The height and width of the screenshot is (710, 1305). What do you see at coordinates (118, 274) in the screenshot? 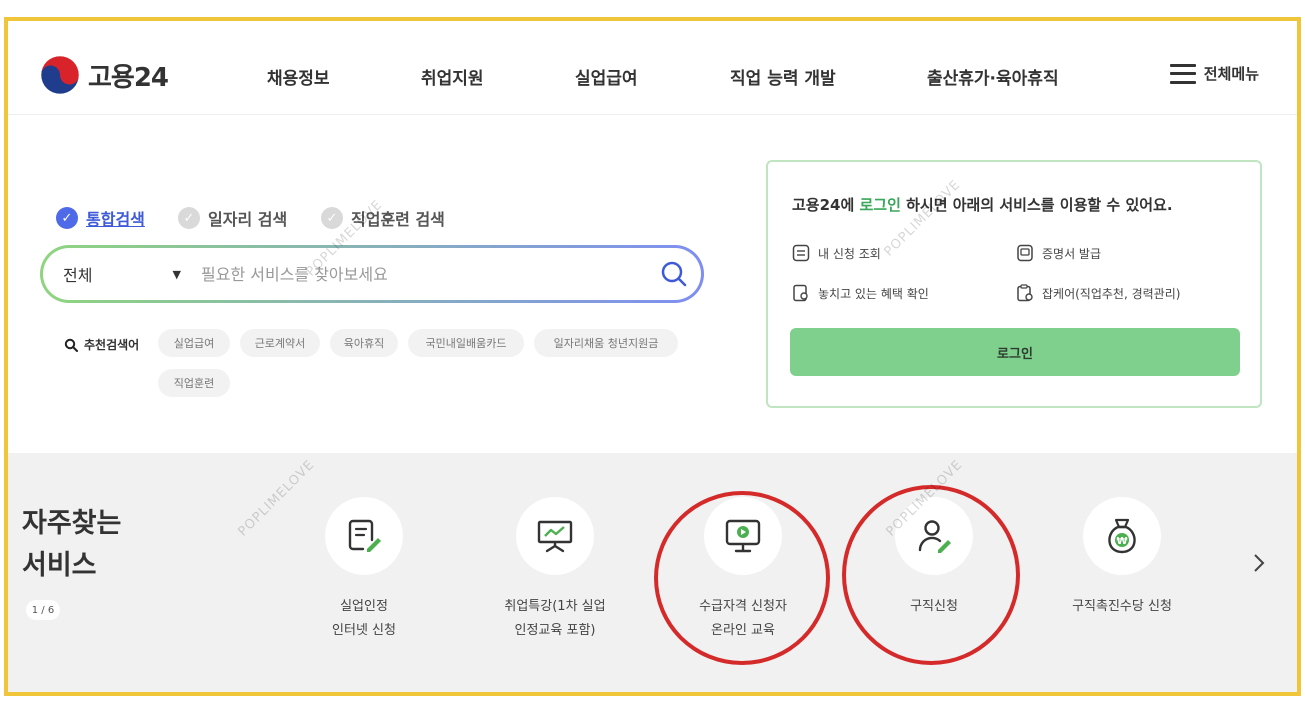
I see `search-scope-select: 전체 ▼` at bounding box center [118, 274].